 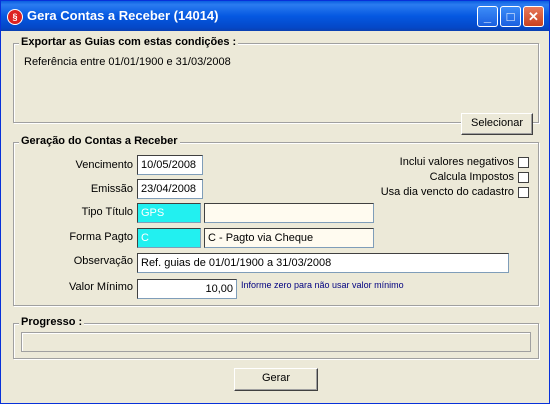 What do you see at coordinates (471, 177) in the screenshot?
I see `checkbox-label-taxes: Calcula Impostos` at bounding box center [471, 177].